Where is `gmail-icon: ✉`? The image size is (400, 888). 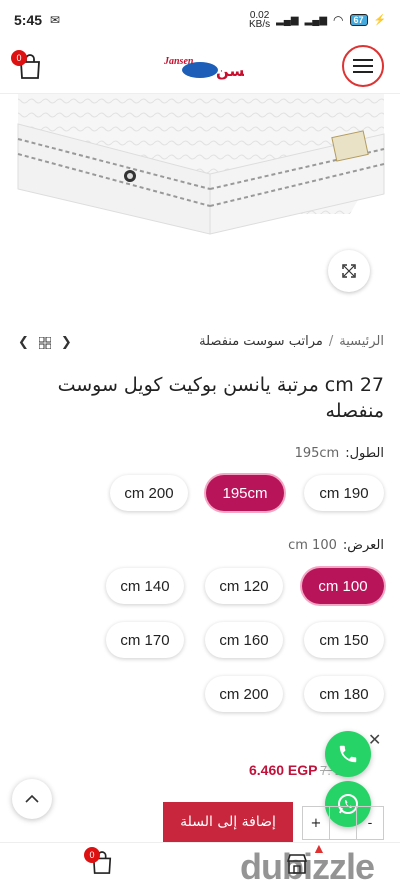
gmail-icon: ✉ is located at coordinates (55, 20).